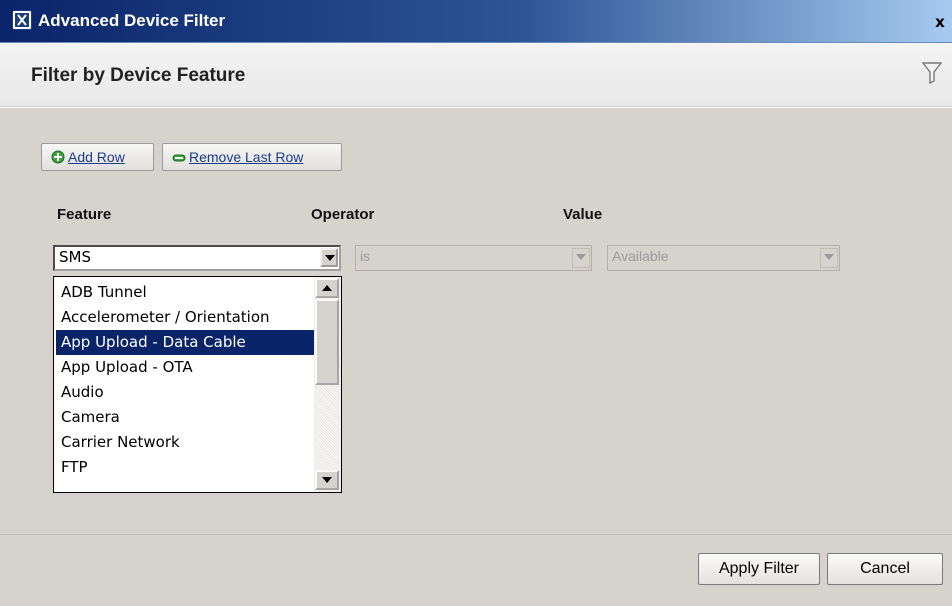 Image resolution: width=952 pixels, height=606 pixels. I want to click on value-select-value: Available, so click(640, 256).